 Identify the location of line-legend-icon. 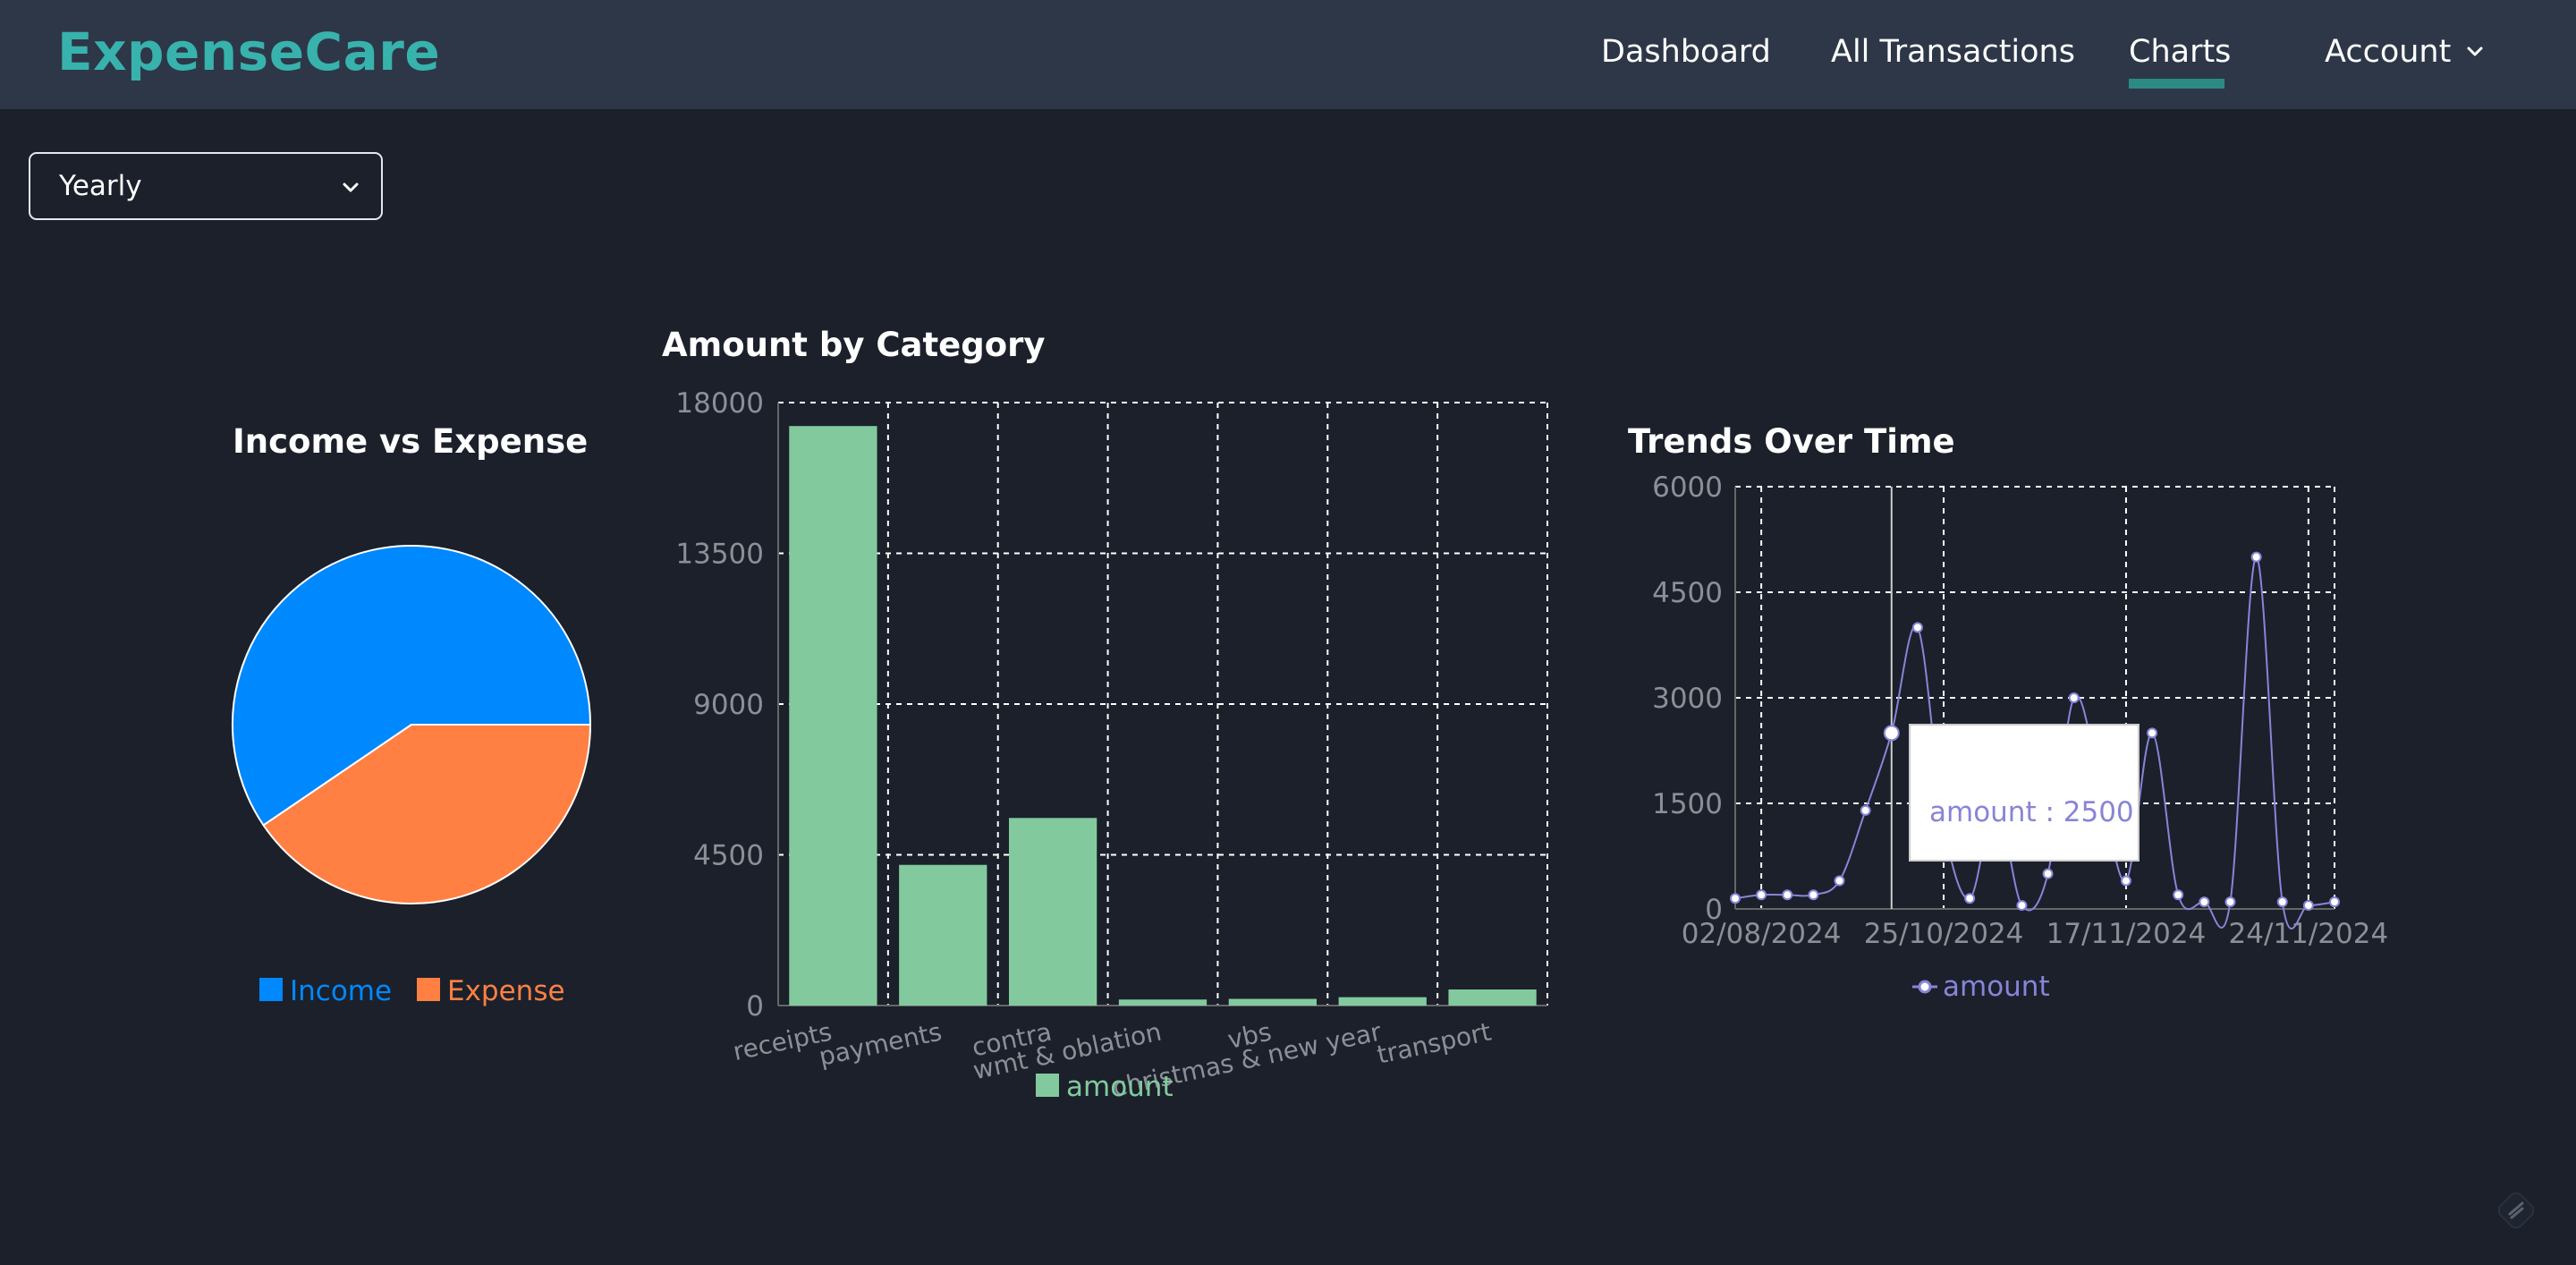
(1925, 987).